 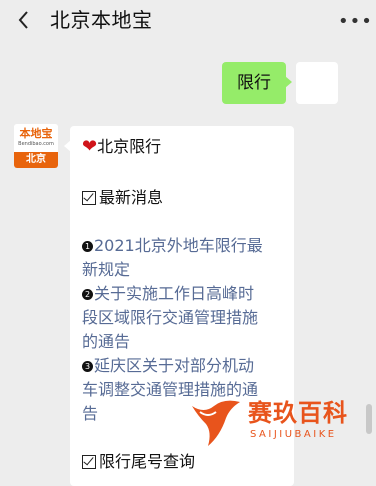 I want to click on number-3-icon: 3, so click(x=87, y=366).